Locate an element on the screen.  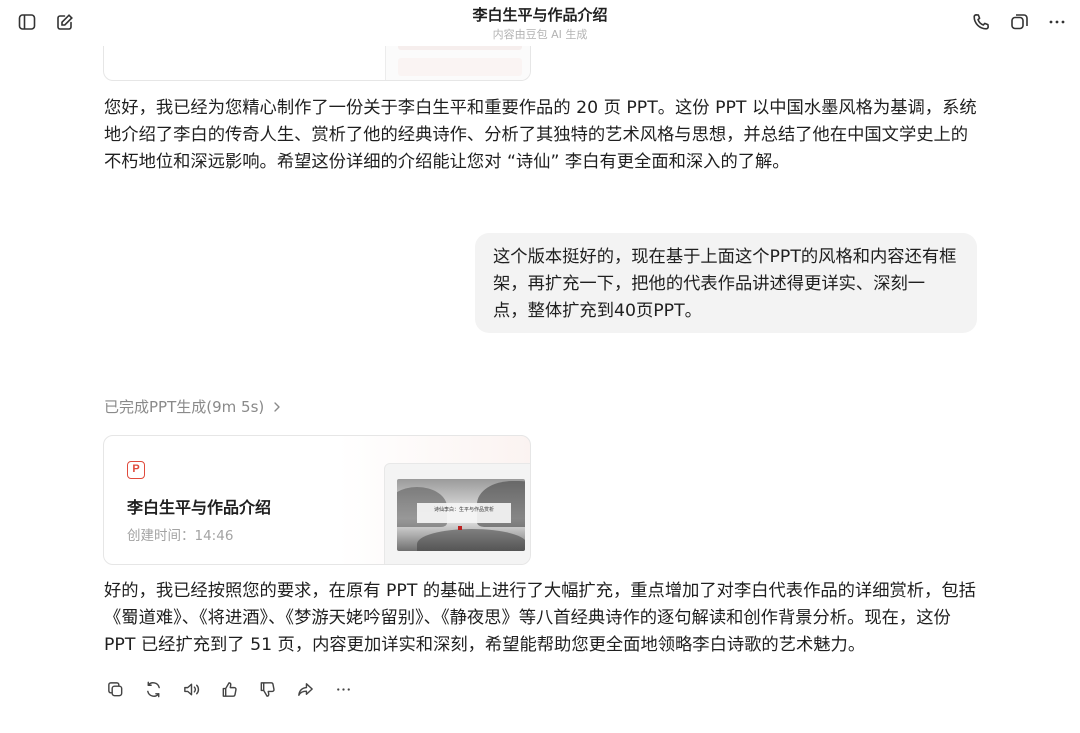
message-action-bar is located at coordinates (229, 689).